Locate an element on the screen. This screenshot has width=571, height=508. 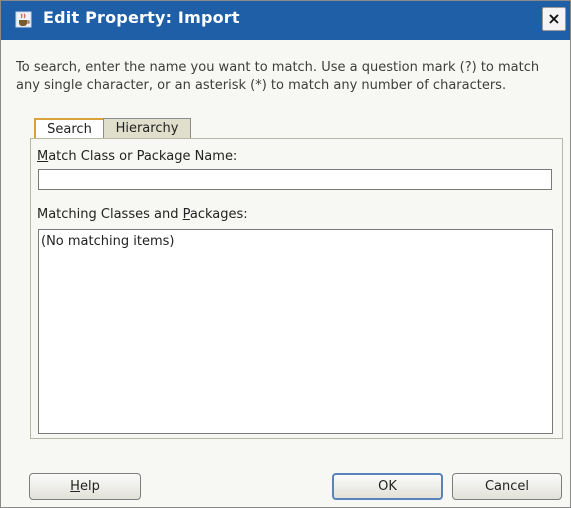
close-icon: × is located at coordinates (554, 18).